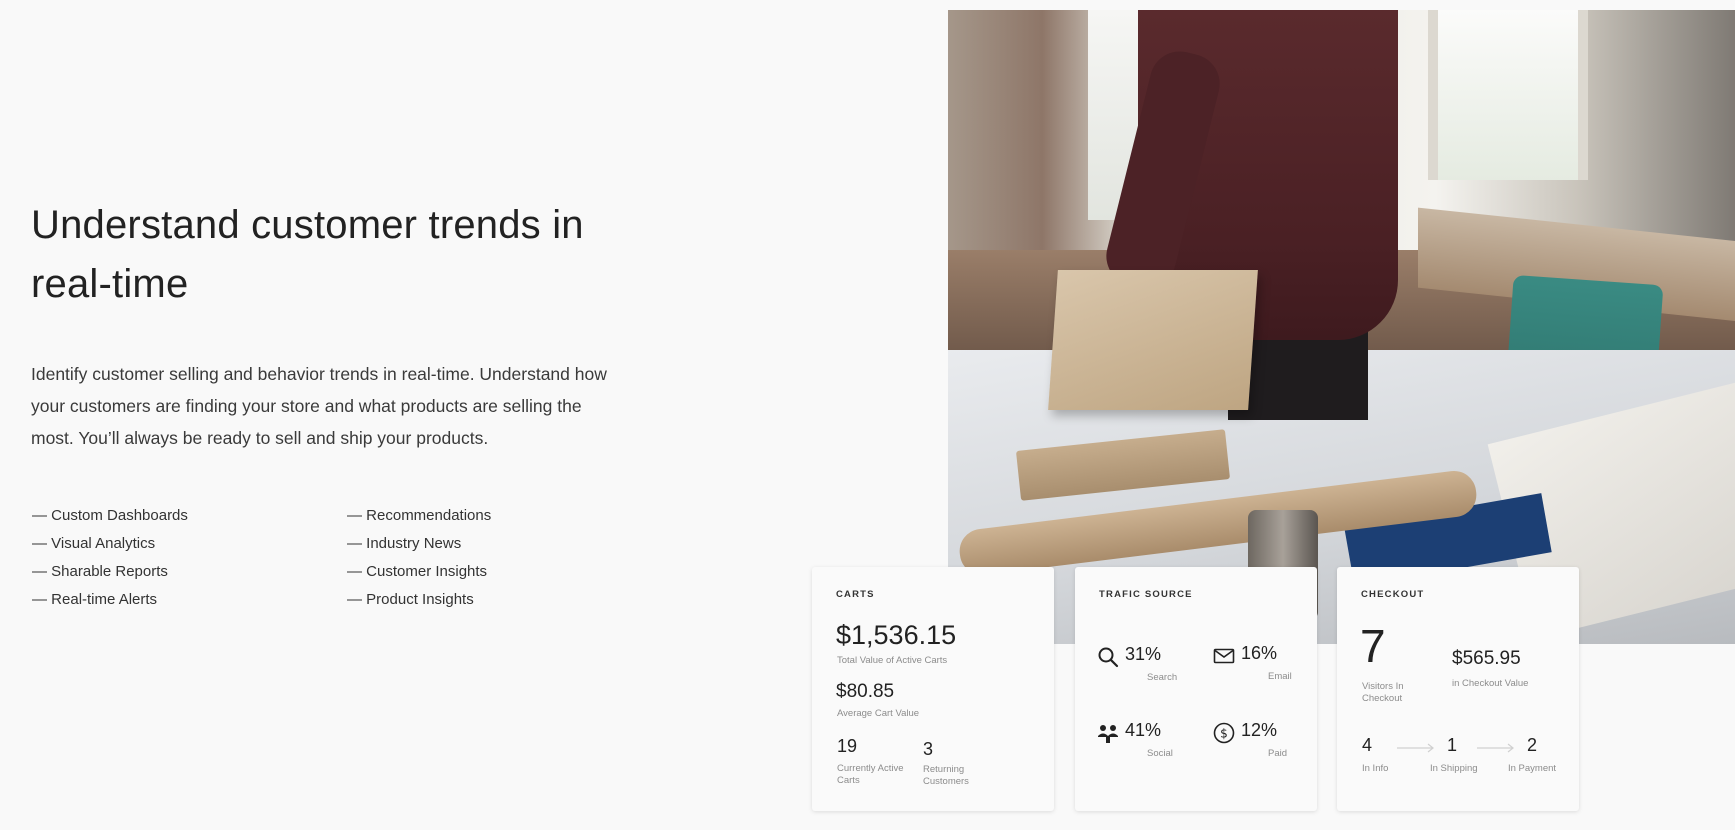 The width and height of the screenshot is (1735, 830). What do you see at coordinates (307, 254) in the screenshot?
I see `hero-title: Understand customer trends in real-time` at bounding box center [307, 254].